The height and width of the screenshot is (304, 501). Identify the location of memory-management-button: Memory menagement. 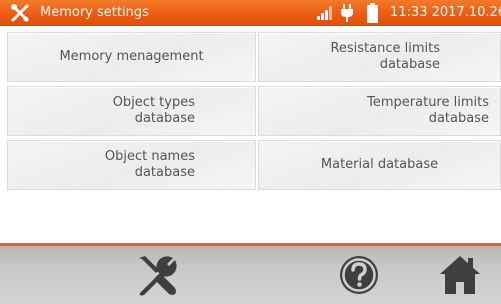
(131, 57).